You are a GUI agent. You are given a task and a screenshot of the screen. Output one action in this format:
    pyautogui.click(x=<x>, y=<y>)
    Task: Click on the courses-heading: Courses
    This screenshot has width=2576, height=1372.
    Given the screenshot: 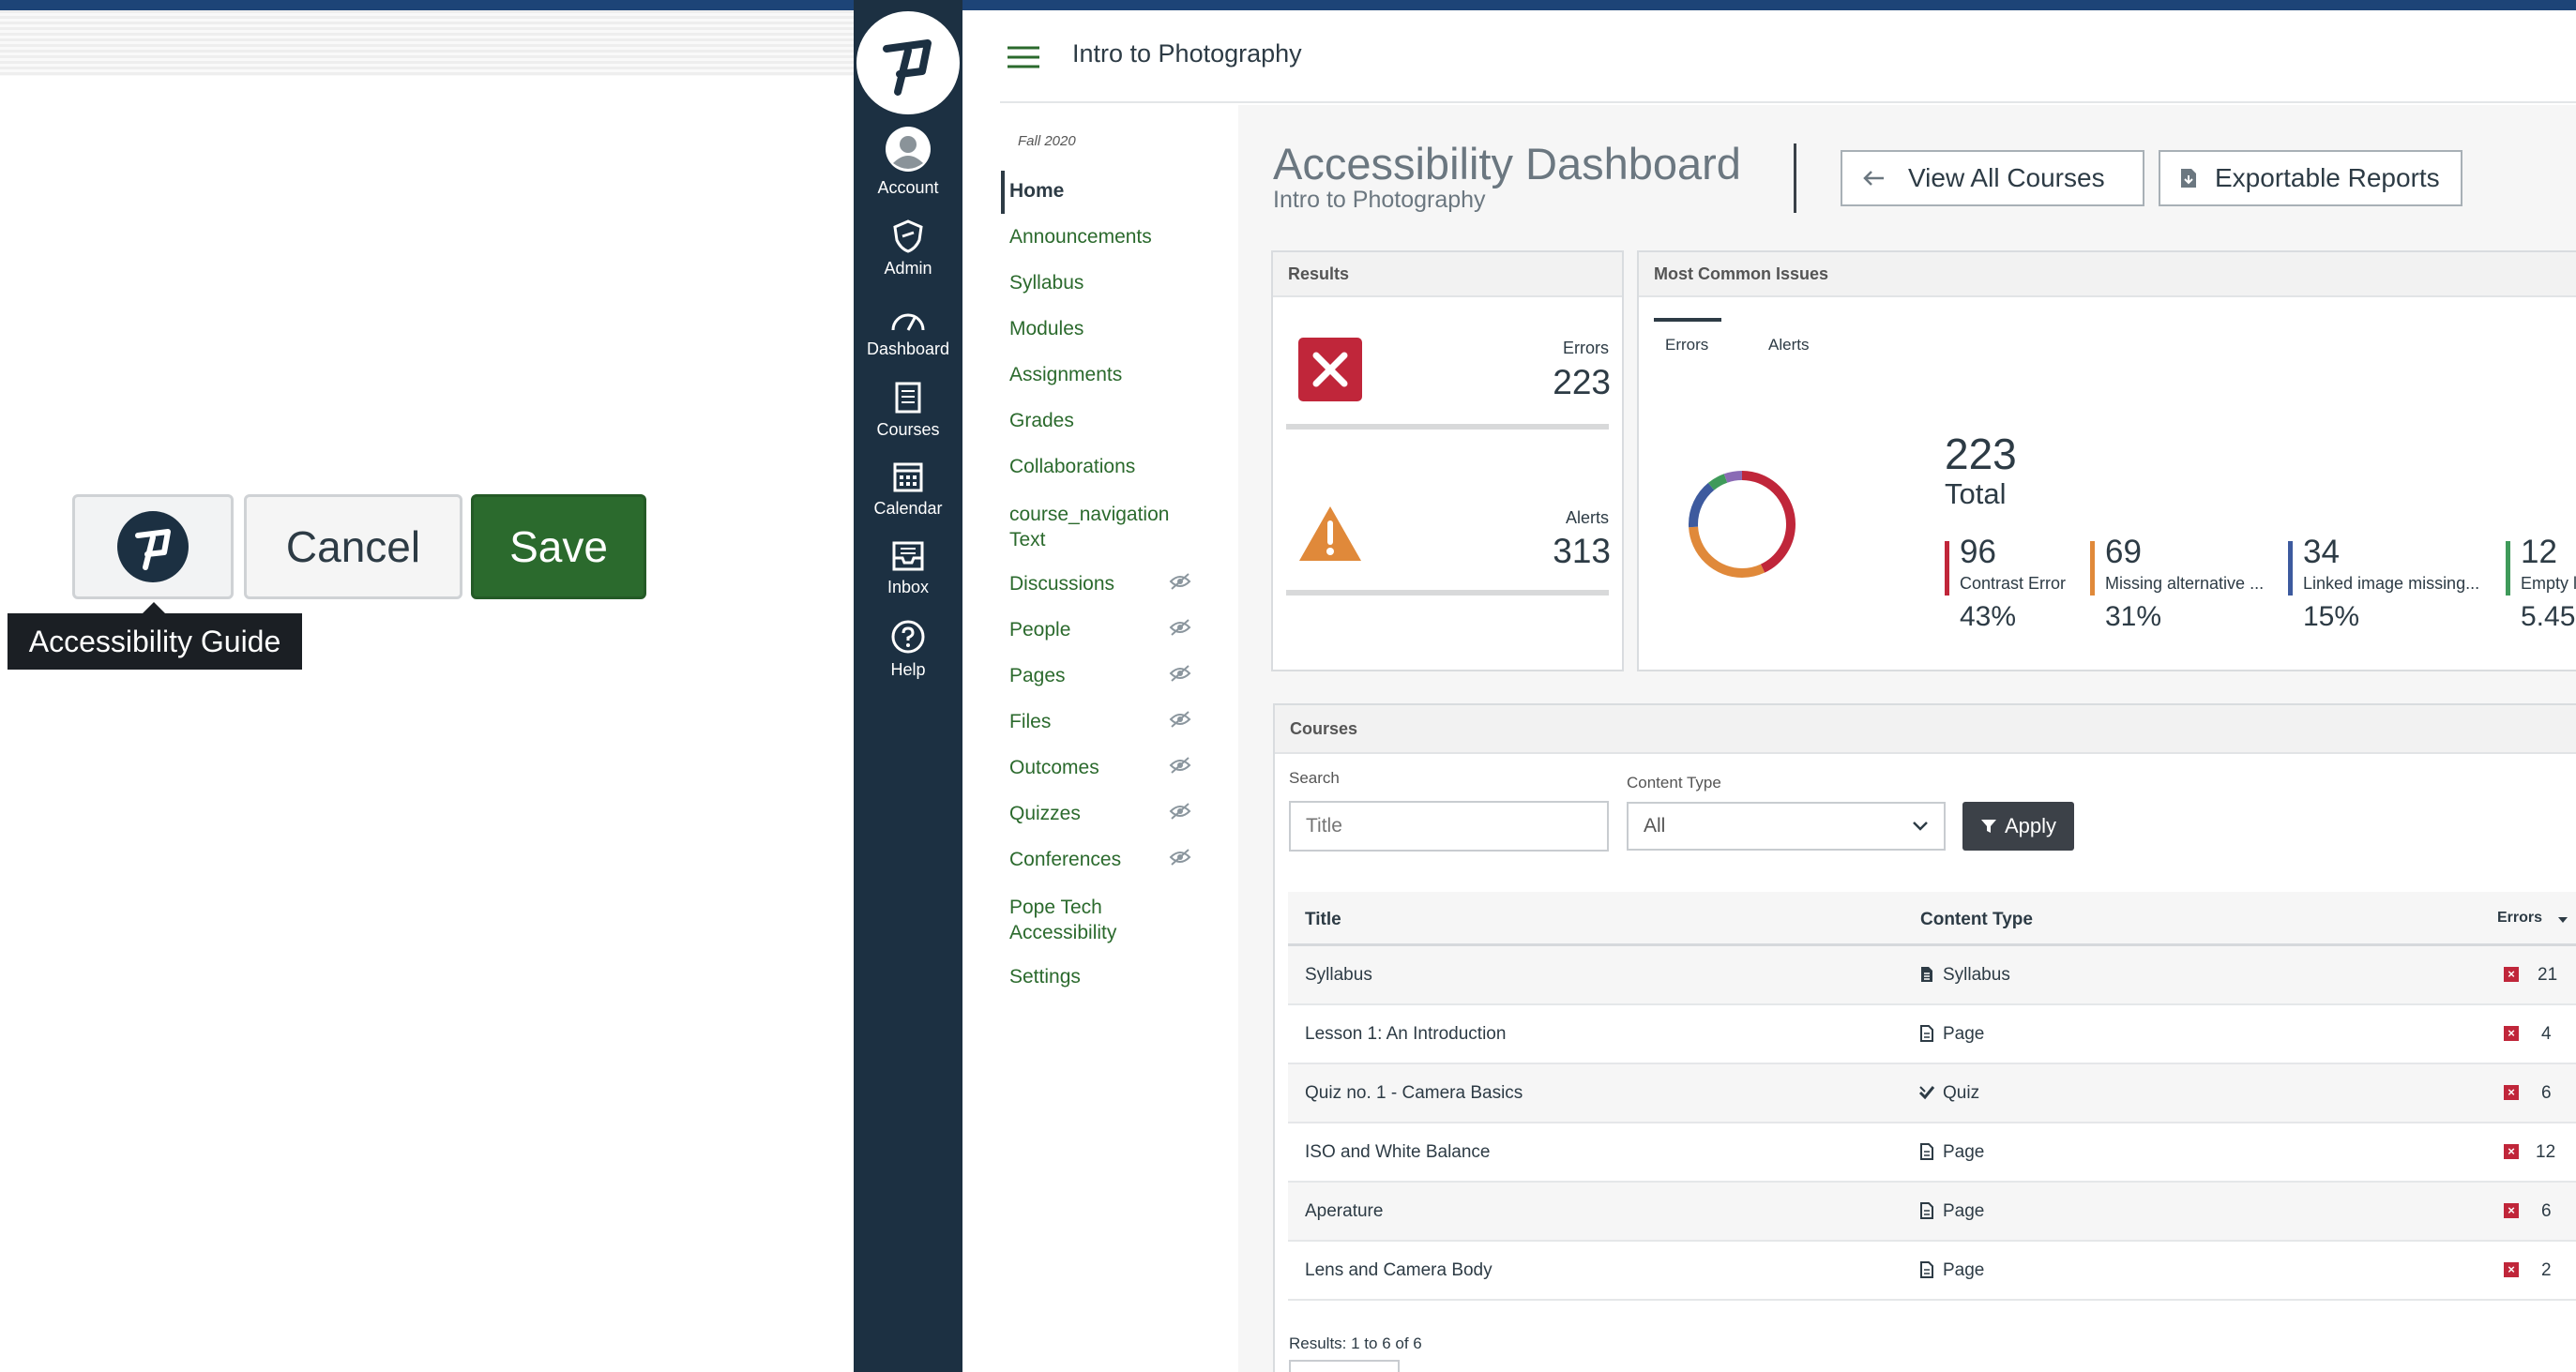 What is the action you would take?
    pyautogui.click(x=1925, y=729)
    